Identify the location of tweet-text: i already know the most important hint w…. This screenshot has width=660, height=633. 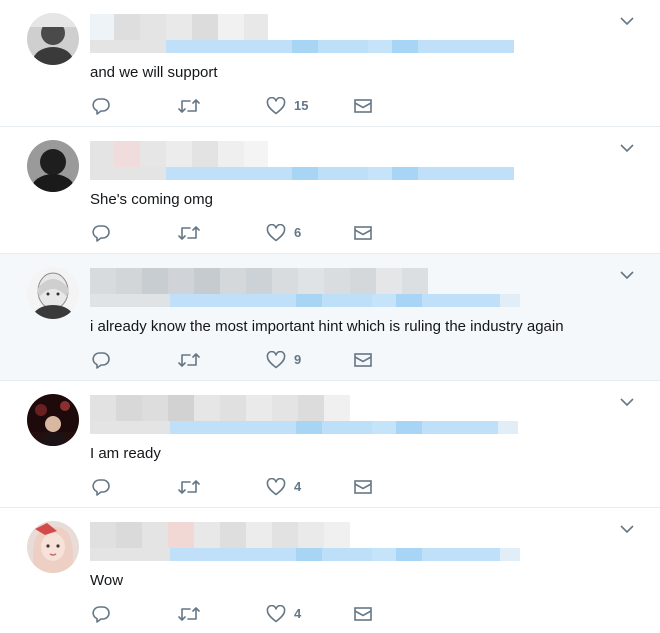
(327, 326).